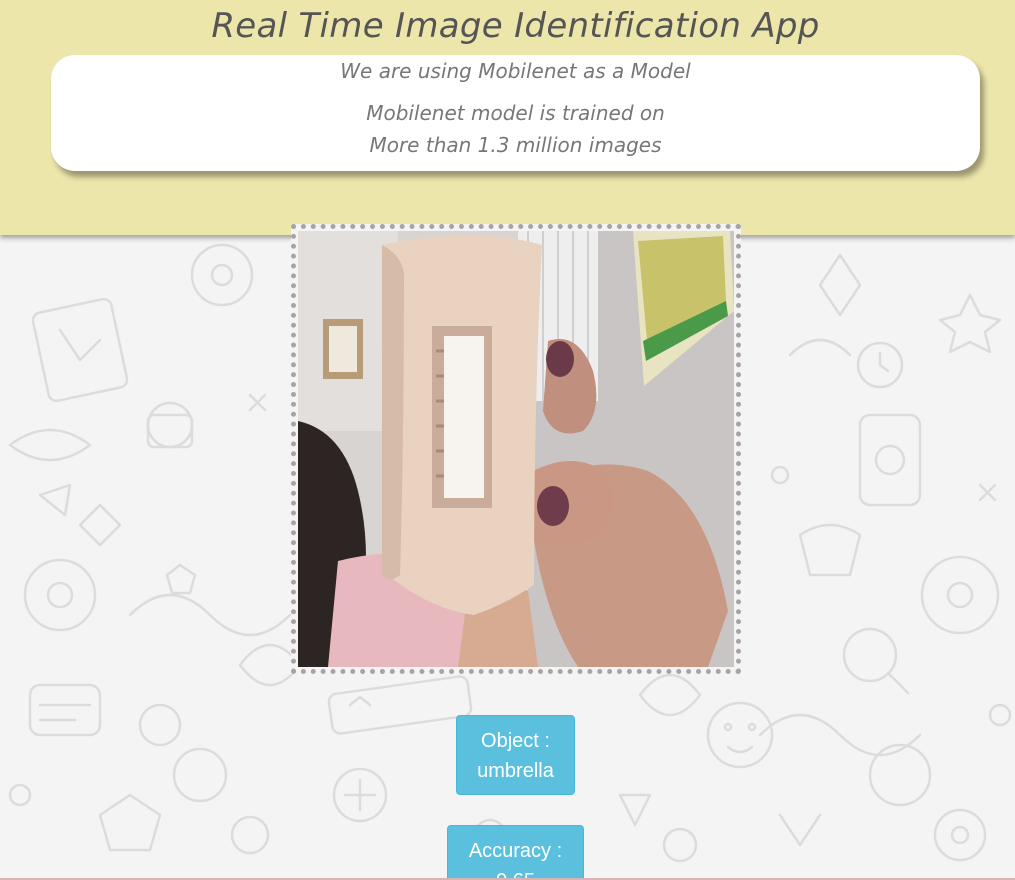  I want to click on accuracy-value: 0.65, so click(515, 872).